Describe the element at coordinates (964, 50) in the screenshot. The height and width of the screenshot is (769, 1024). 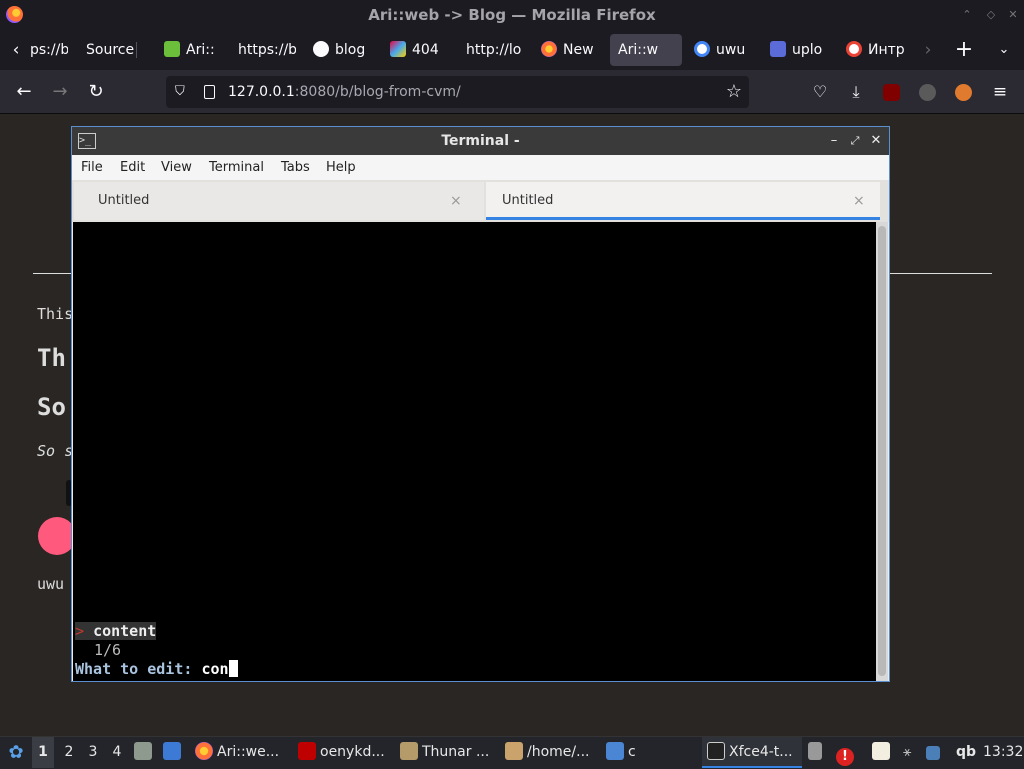
I see `new-tab-icon: +` at that location.